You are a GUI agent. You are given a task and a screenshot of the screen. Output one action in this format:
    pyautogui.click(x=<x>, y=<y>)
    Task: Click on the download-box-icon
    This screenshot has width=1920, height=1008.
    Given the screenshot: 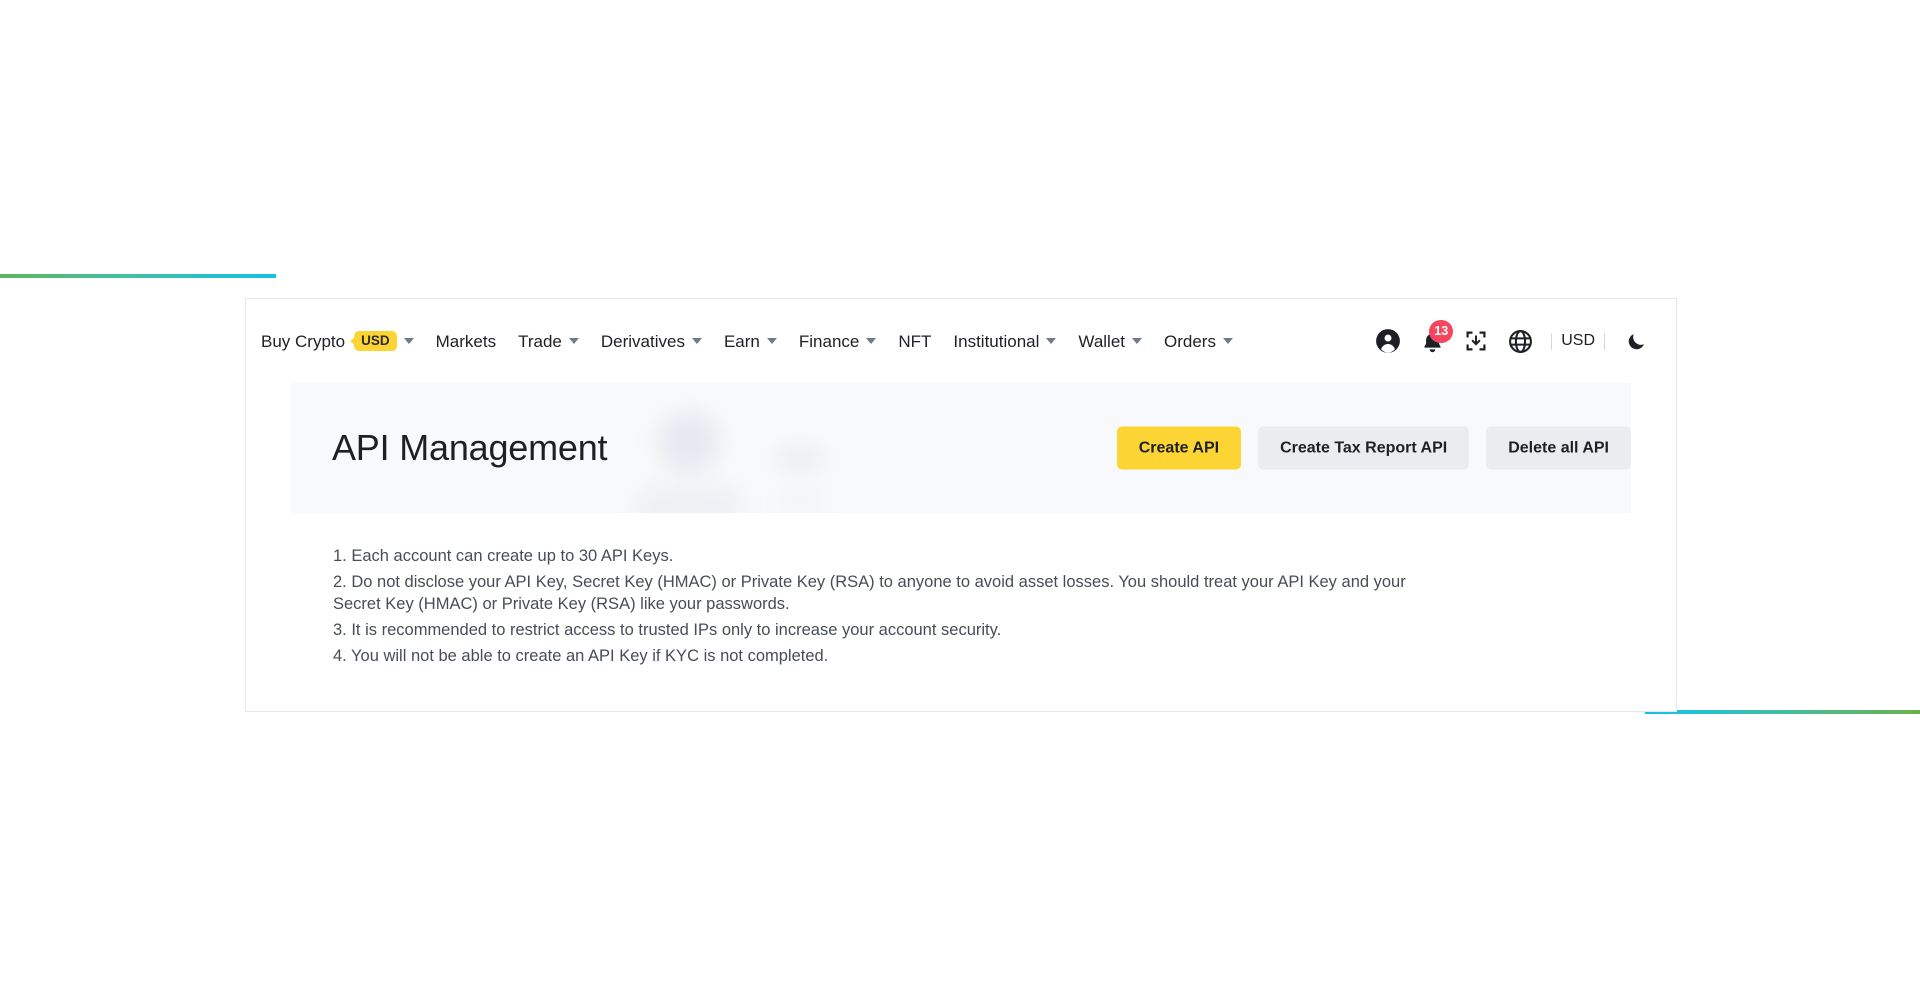 What is the action you would take?
    pyautogui.click(x=1476, y=341)
    